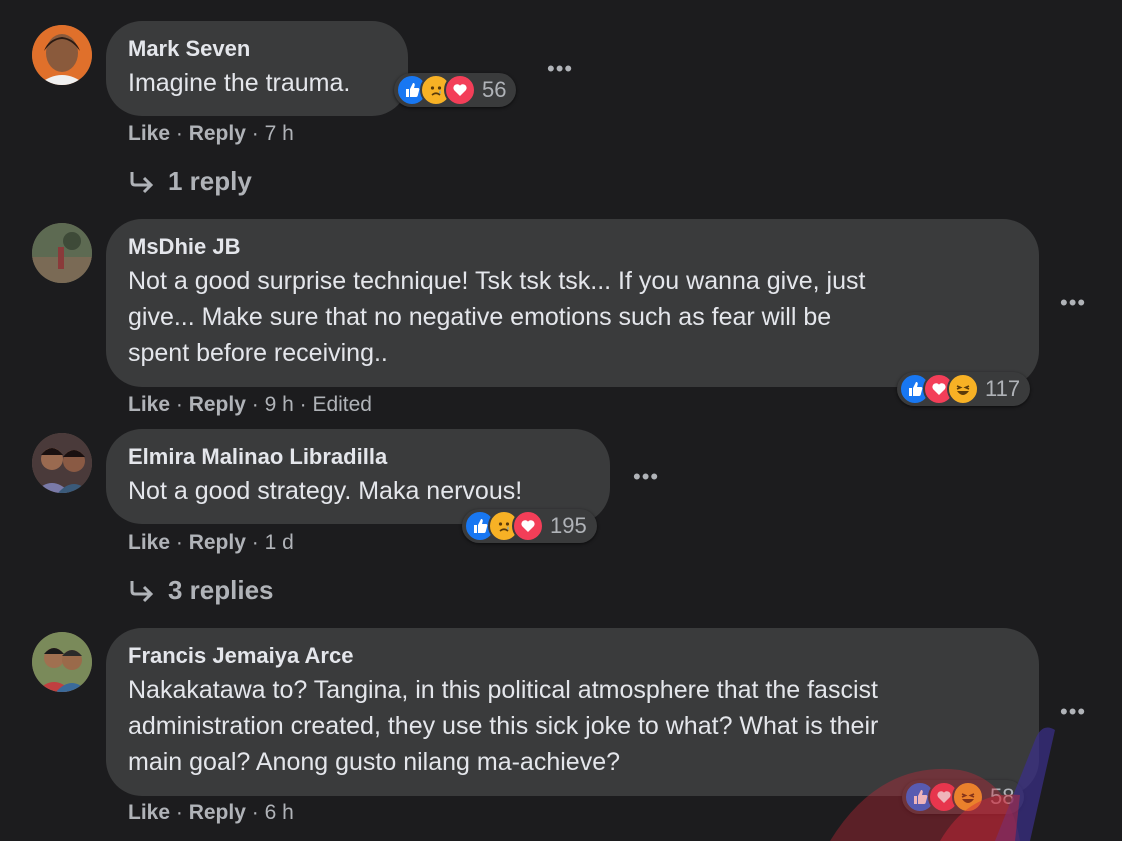  I want to click on comment-text-line: spent before receiving.., so click(258, 353).